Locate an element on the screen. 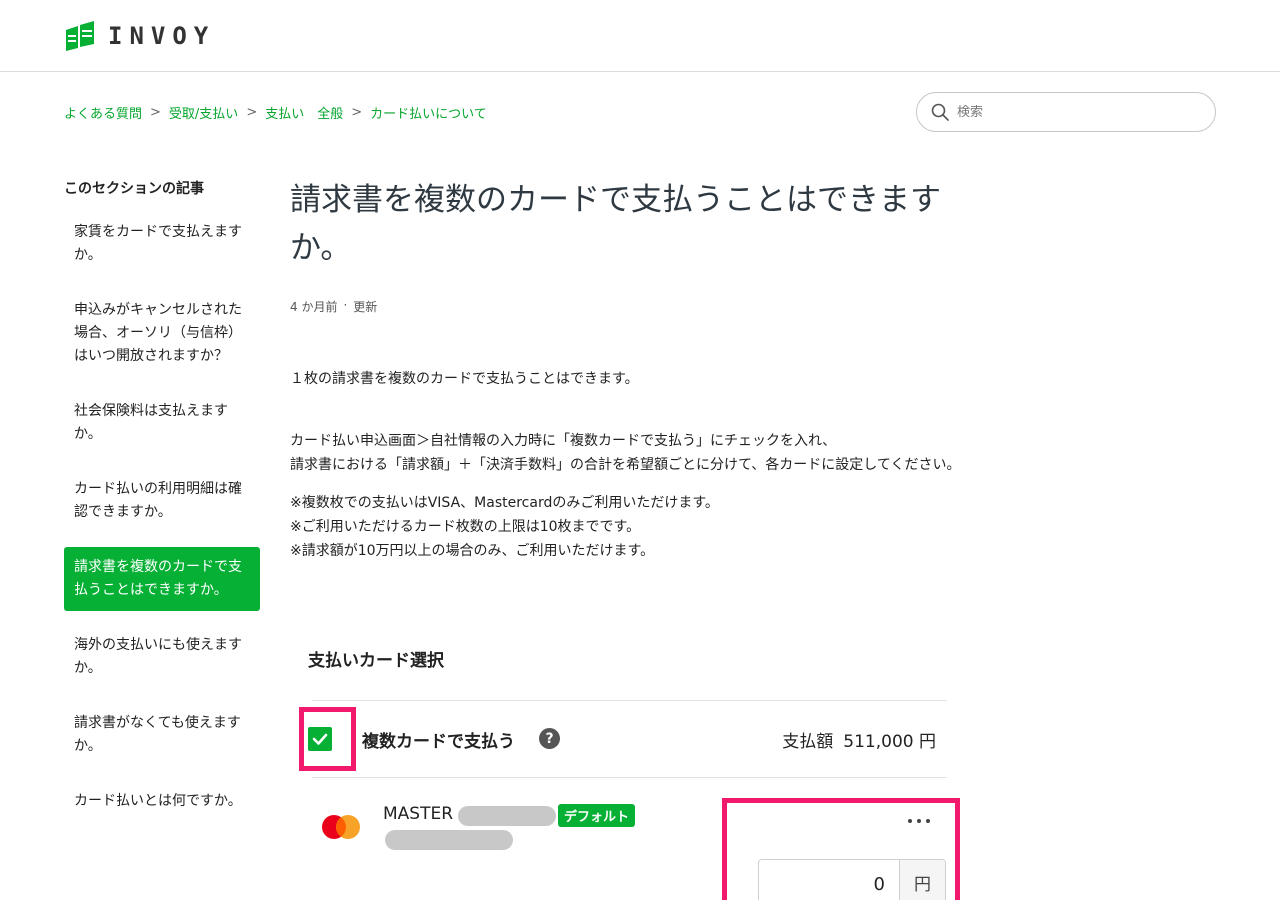 The image size is (1280, 900). payment-amount: 支払額 511,000 円 is located at coordinates (859, 739).